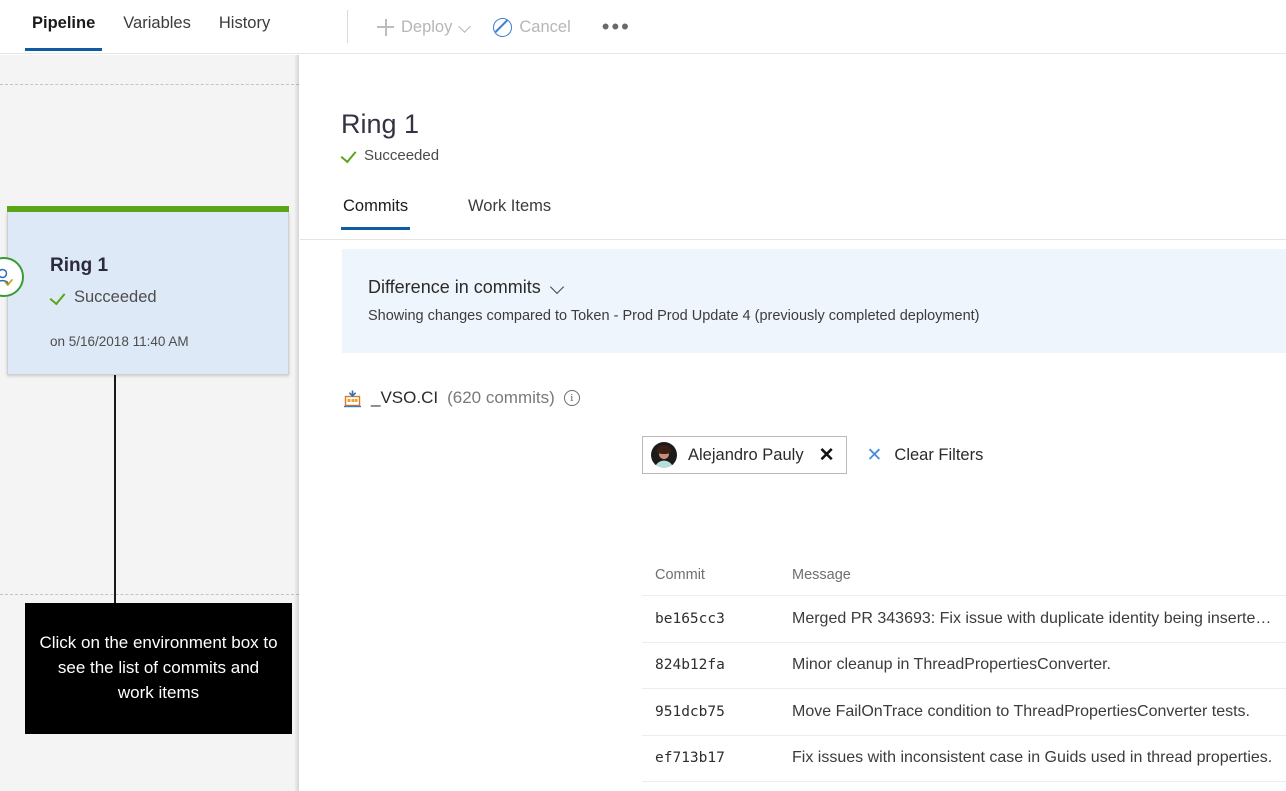  I want to click on cancel-button: Cancel, so click(531, 27).